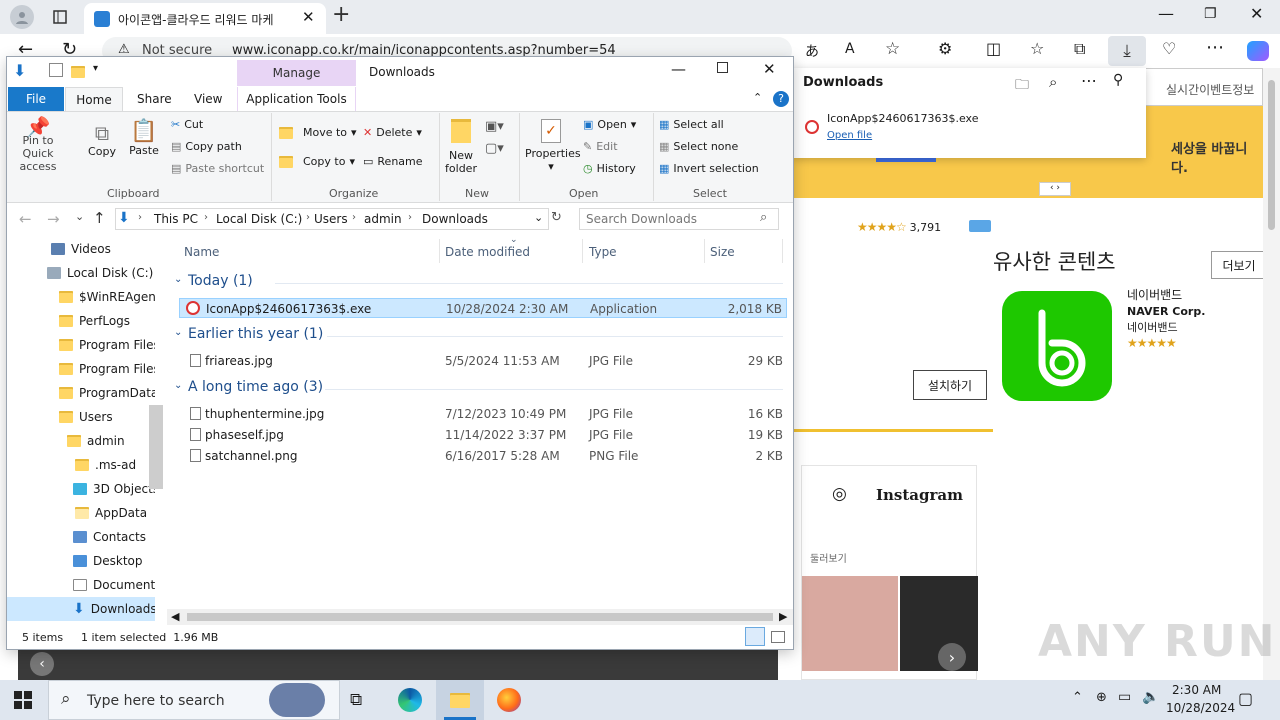 The height and width of the screenshot is (720, 1280). Describe the element at coordinates (460, 700) in the screenshot. I see `explorer-taskbar-button` at that location.